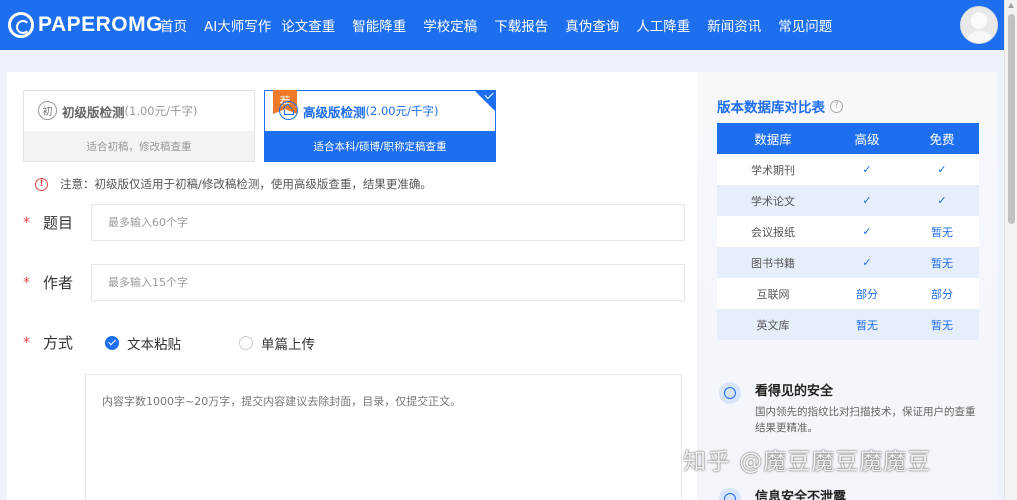  What do you see at coordinates (334, 112) in the screenshot?
I see `advanced-version-name: 高级版检测` at bounding box center [334, 112].